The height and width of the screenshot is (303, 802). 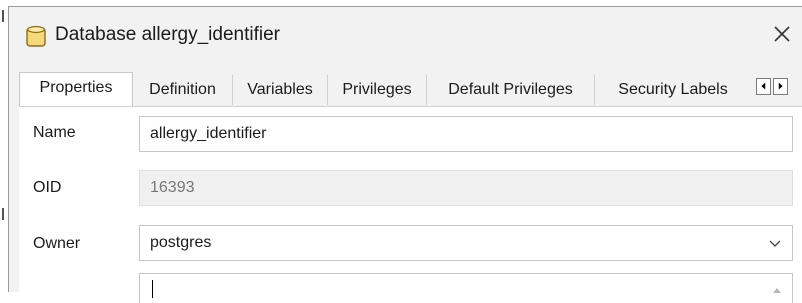 I want to click on comment-field, so click(x=466, y=288).